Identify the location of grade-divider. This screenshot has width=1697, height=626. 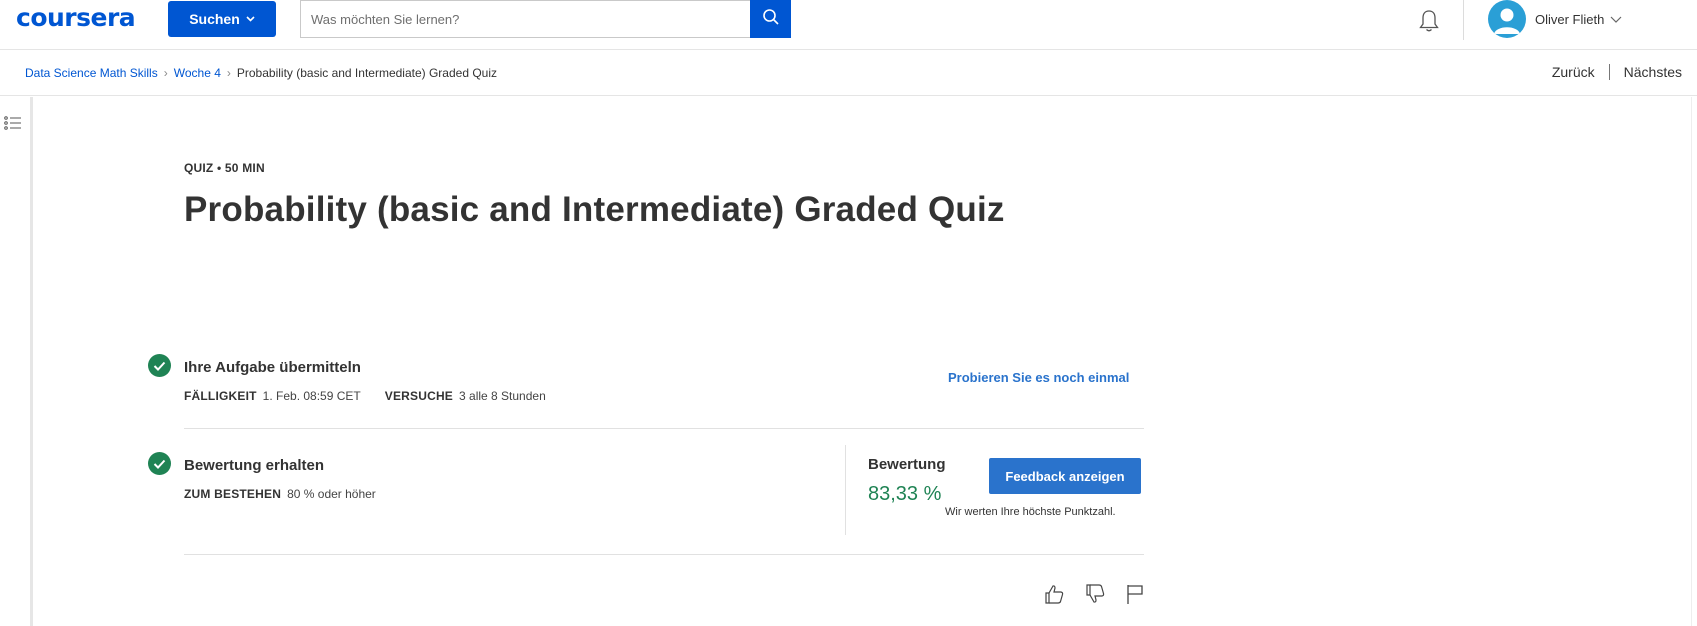
(845, 490).